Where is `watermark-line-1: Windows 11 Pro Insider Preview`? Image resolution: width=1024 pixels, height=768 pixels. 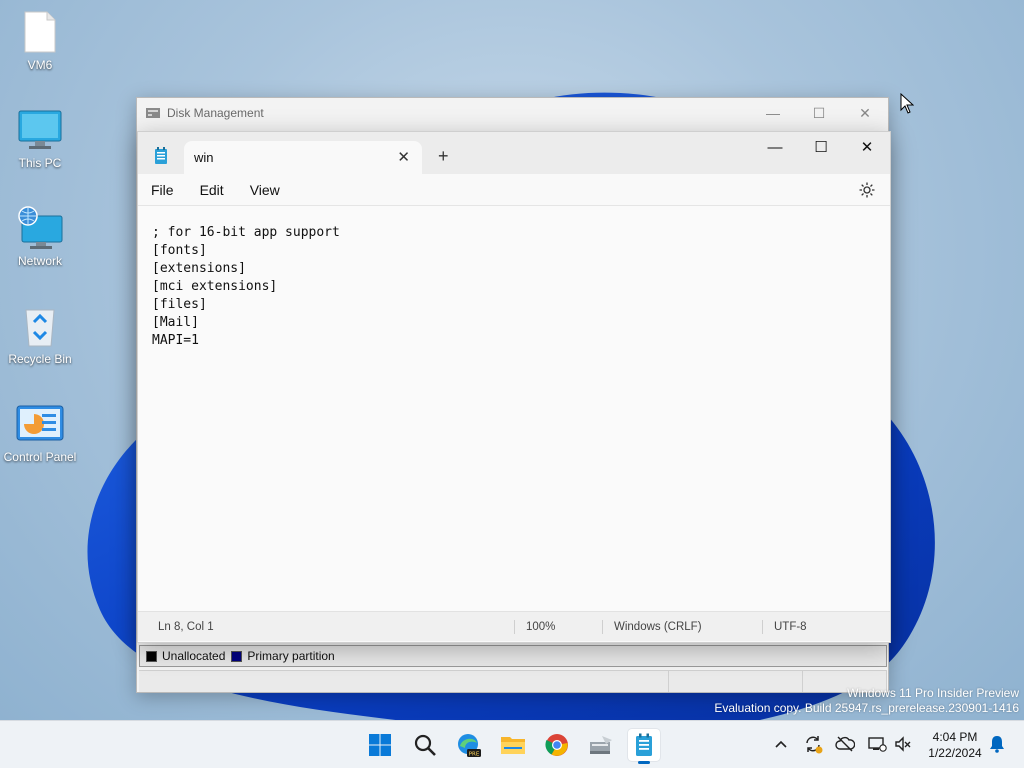
watermark-line-1: Windows 11 Pro Insider Preview is located at coordinates (933, 693).